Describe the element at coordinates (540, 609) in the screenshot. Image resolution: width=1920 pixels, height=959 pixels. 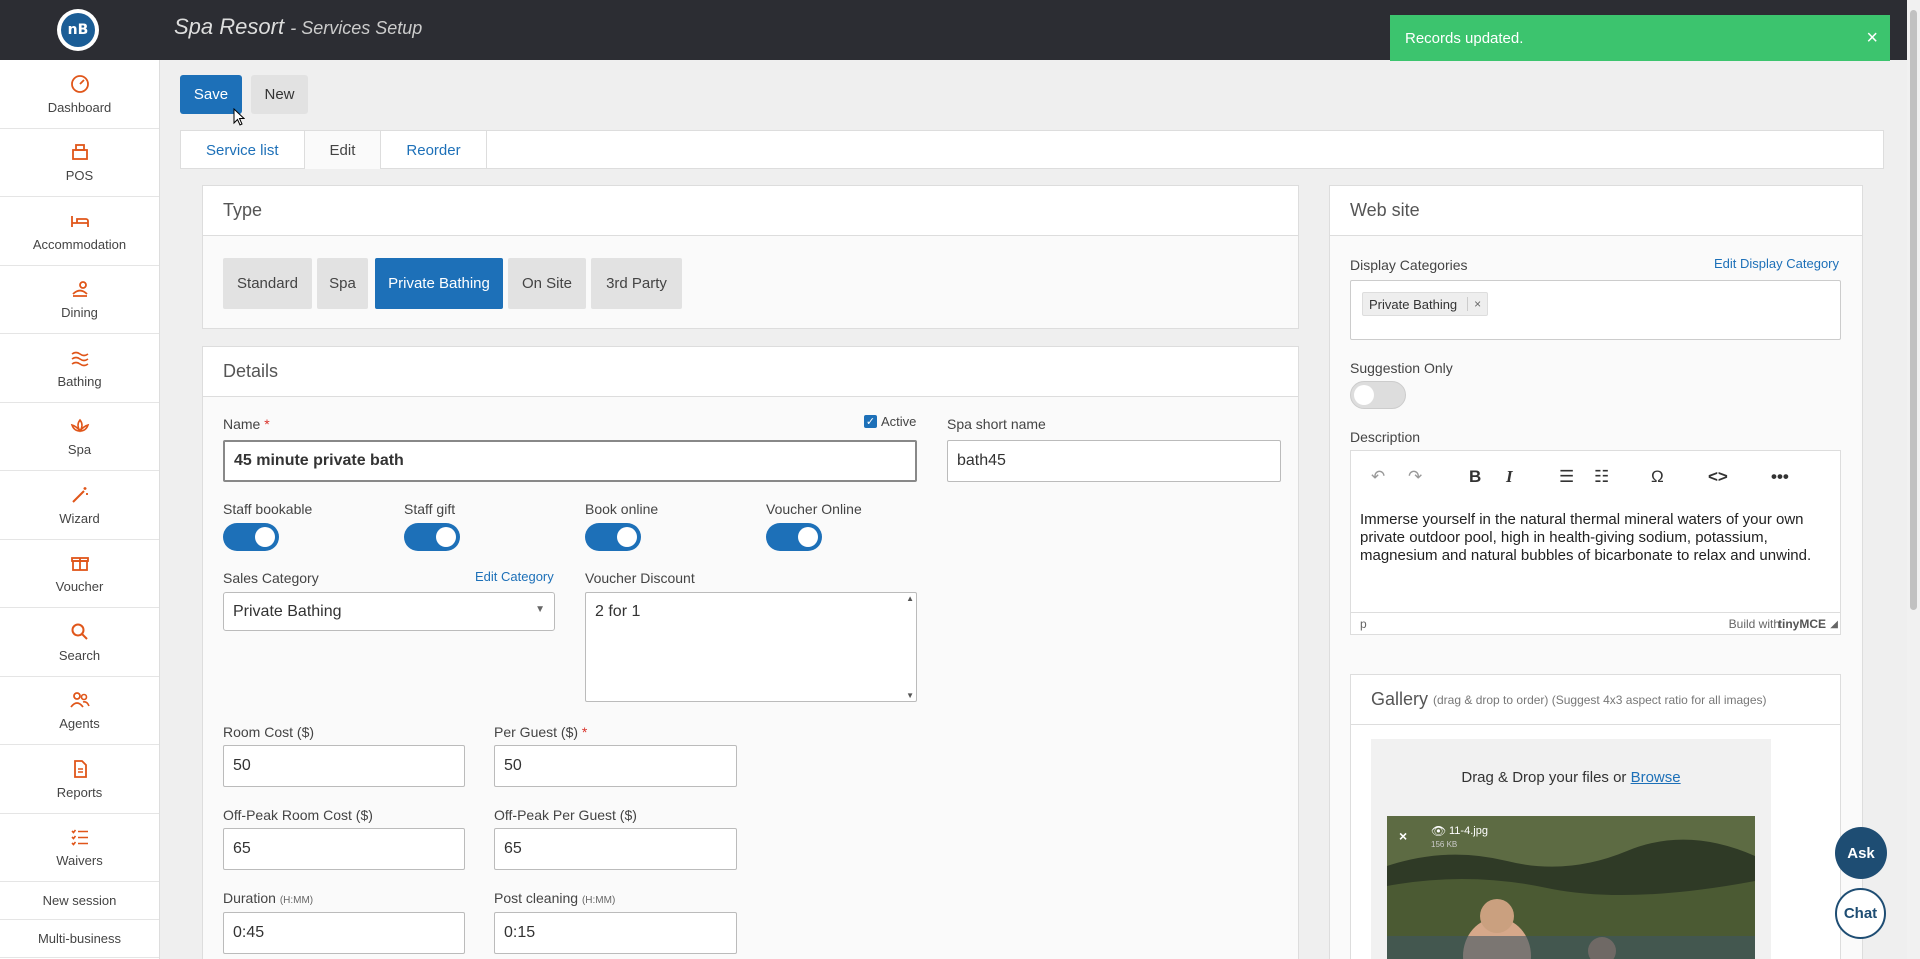
I see `chevron-down-icon: ▼` at that location.